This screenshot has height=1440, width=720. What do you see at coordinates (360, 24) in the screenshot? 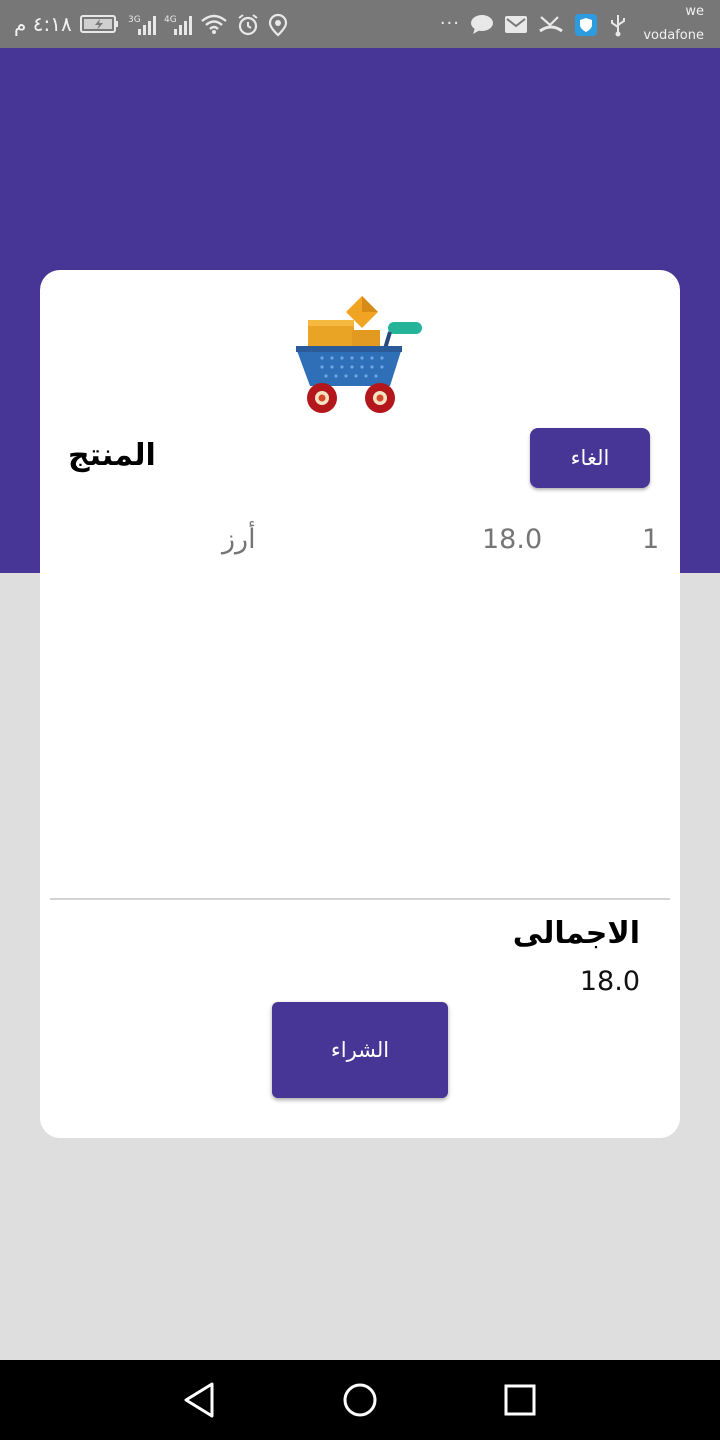
I see `status-bar: ٤:١٨ م 3G 4G ··· we vodafone` at bounding box center [360, 24].